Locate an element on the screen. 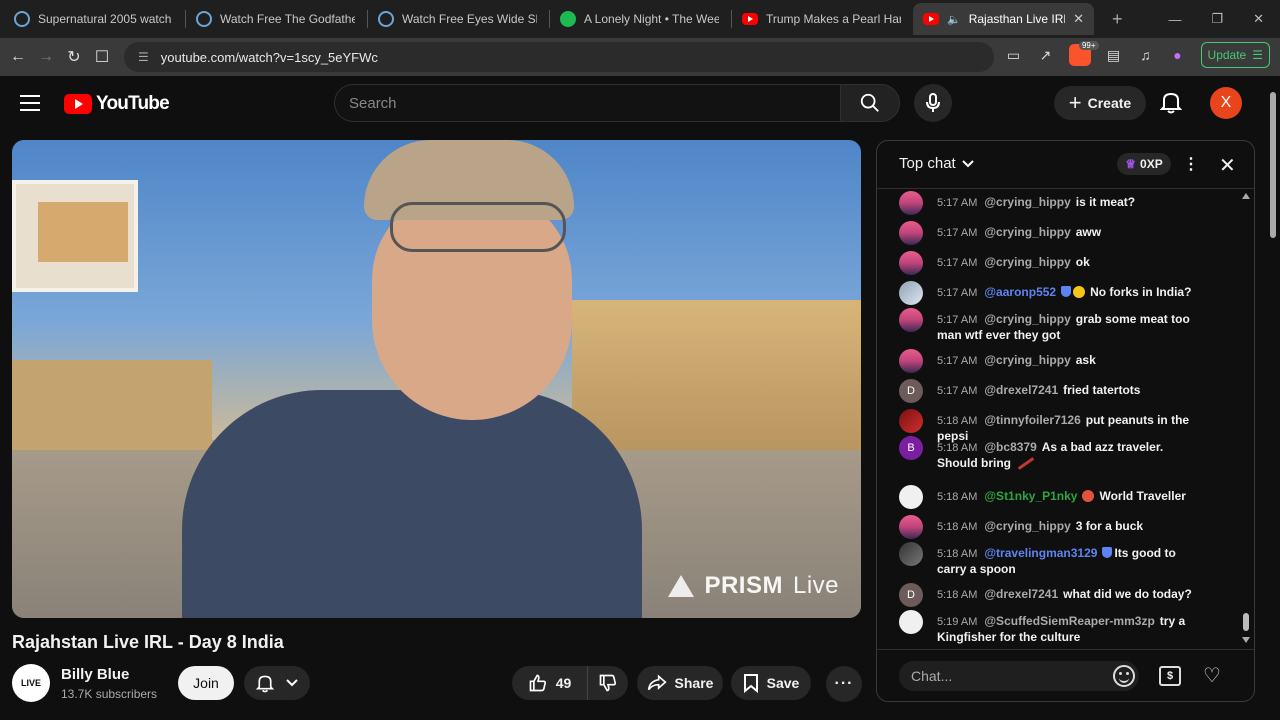 This screenshot has width=1280, height=720. chat-more-icon: ⋮ is located at coordinates (1191, 164).